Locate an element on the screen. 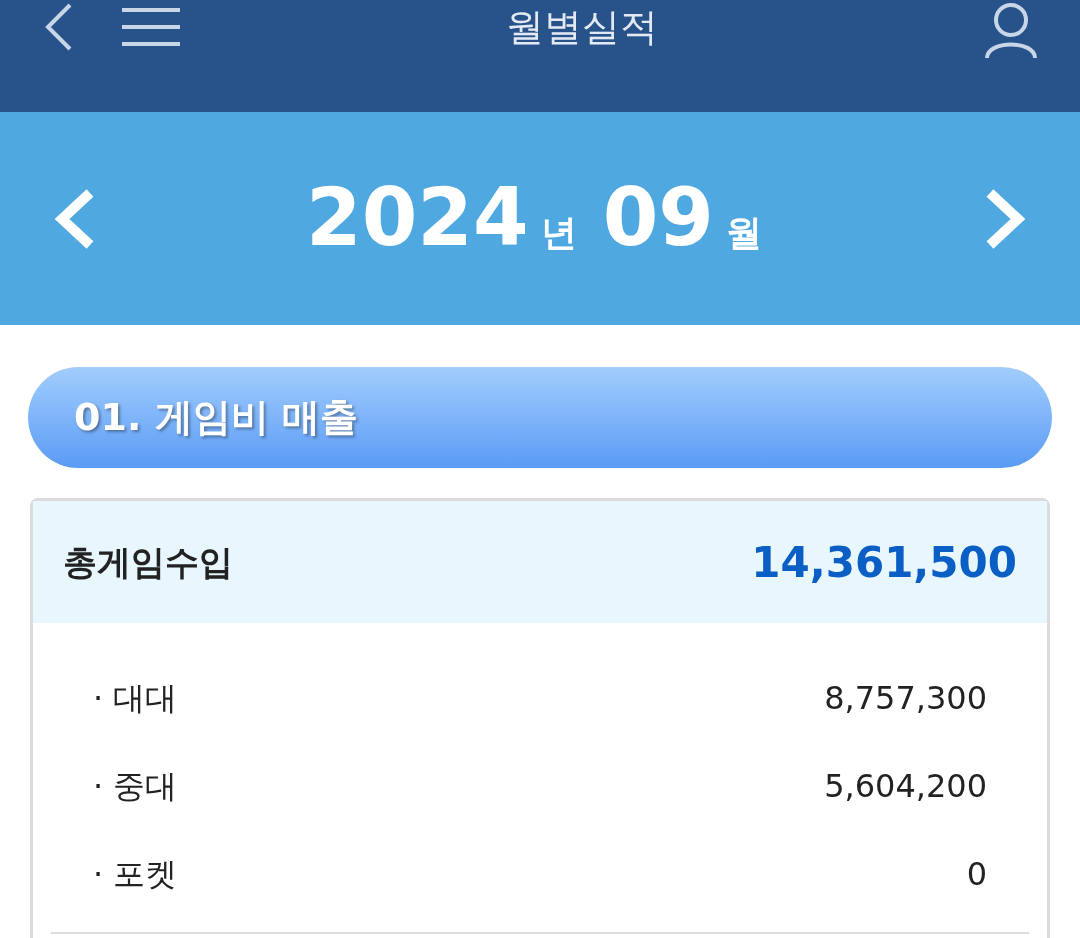 The height and width of the screenshot is (938, 1080). row-label: · 중대 is located at coordinates (135, 786).